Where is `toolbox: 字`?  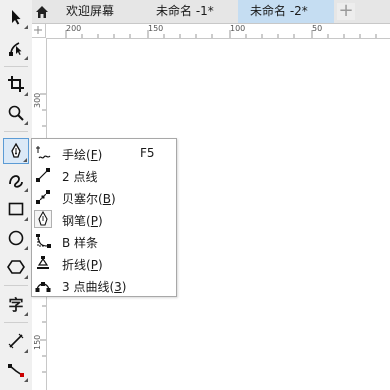
toolbox: 字 is located at coordinates (16, 195).